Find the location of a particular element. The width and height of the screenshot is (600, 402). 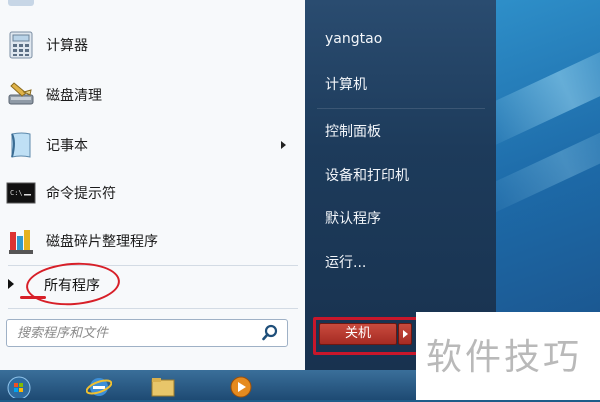

taskbar is located at coordinates (208, 385).